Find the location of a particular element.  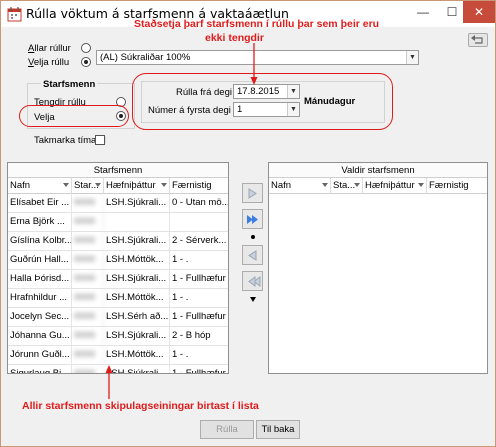

double-arrow-left-icon is located at coordinates (254, 281).